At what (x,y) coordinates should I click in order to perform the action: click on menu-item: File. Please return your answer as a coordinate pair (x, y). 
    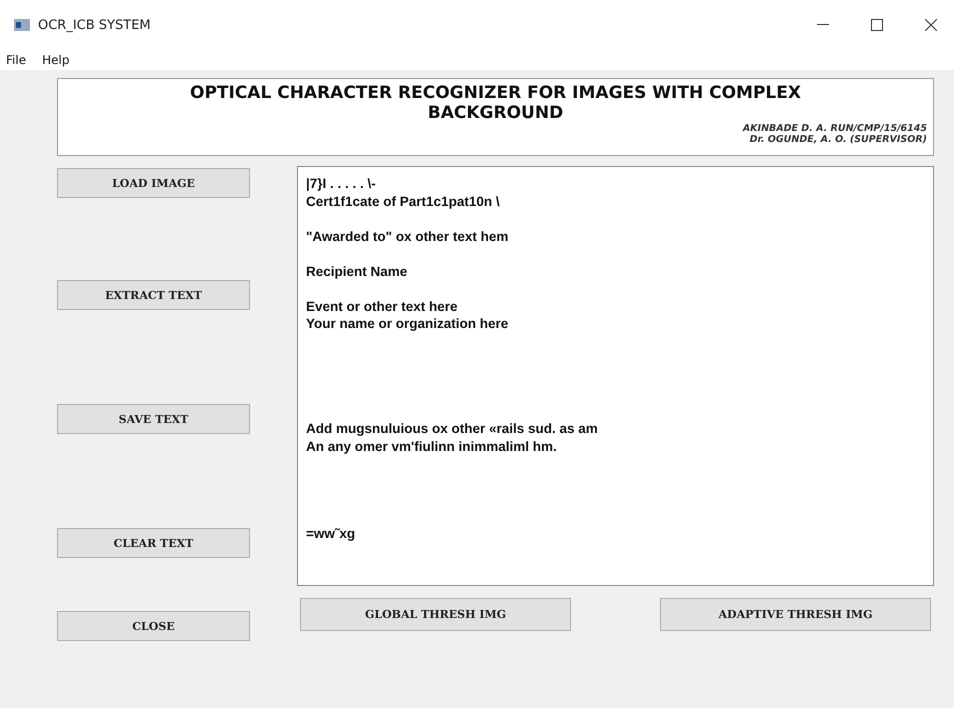
    Looking at the image, I should click on (16, 60).